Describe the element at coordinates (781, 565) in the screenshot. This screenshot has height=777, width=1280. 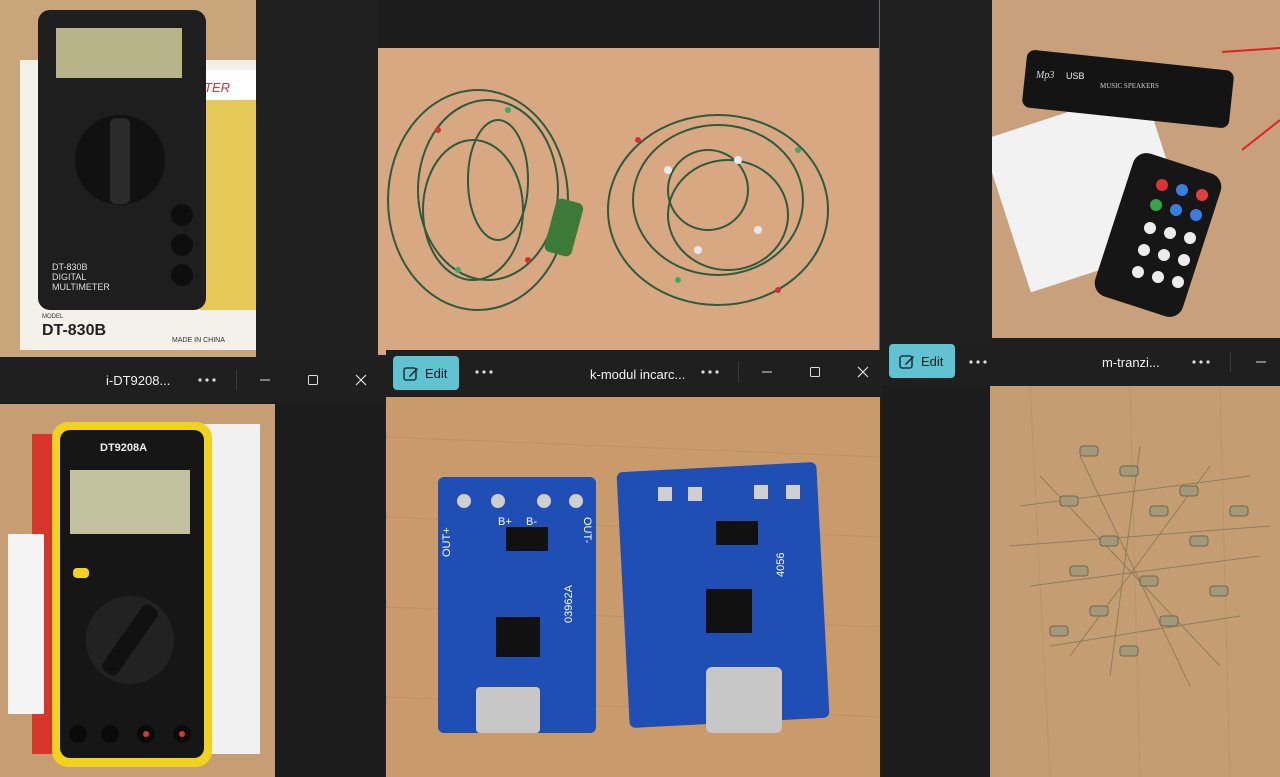
I see `pcb-right-text: 4056` at that location.